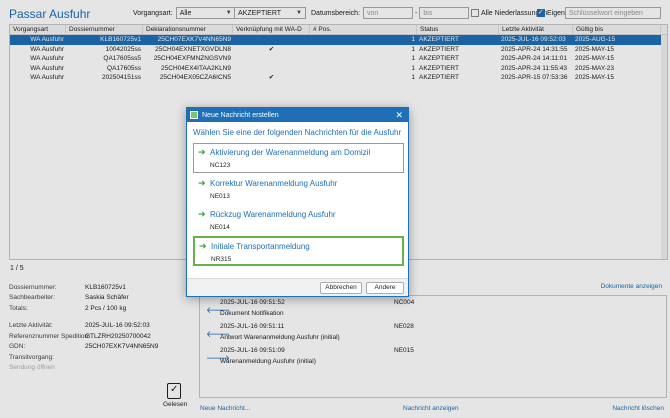 The width and height of the screenshot is (670, 418). Describe the element at coordinates (220, 165) in the screenshot. I see `option-code: NC123` at that location.